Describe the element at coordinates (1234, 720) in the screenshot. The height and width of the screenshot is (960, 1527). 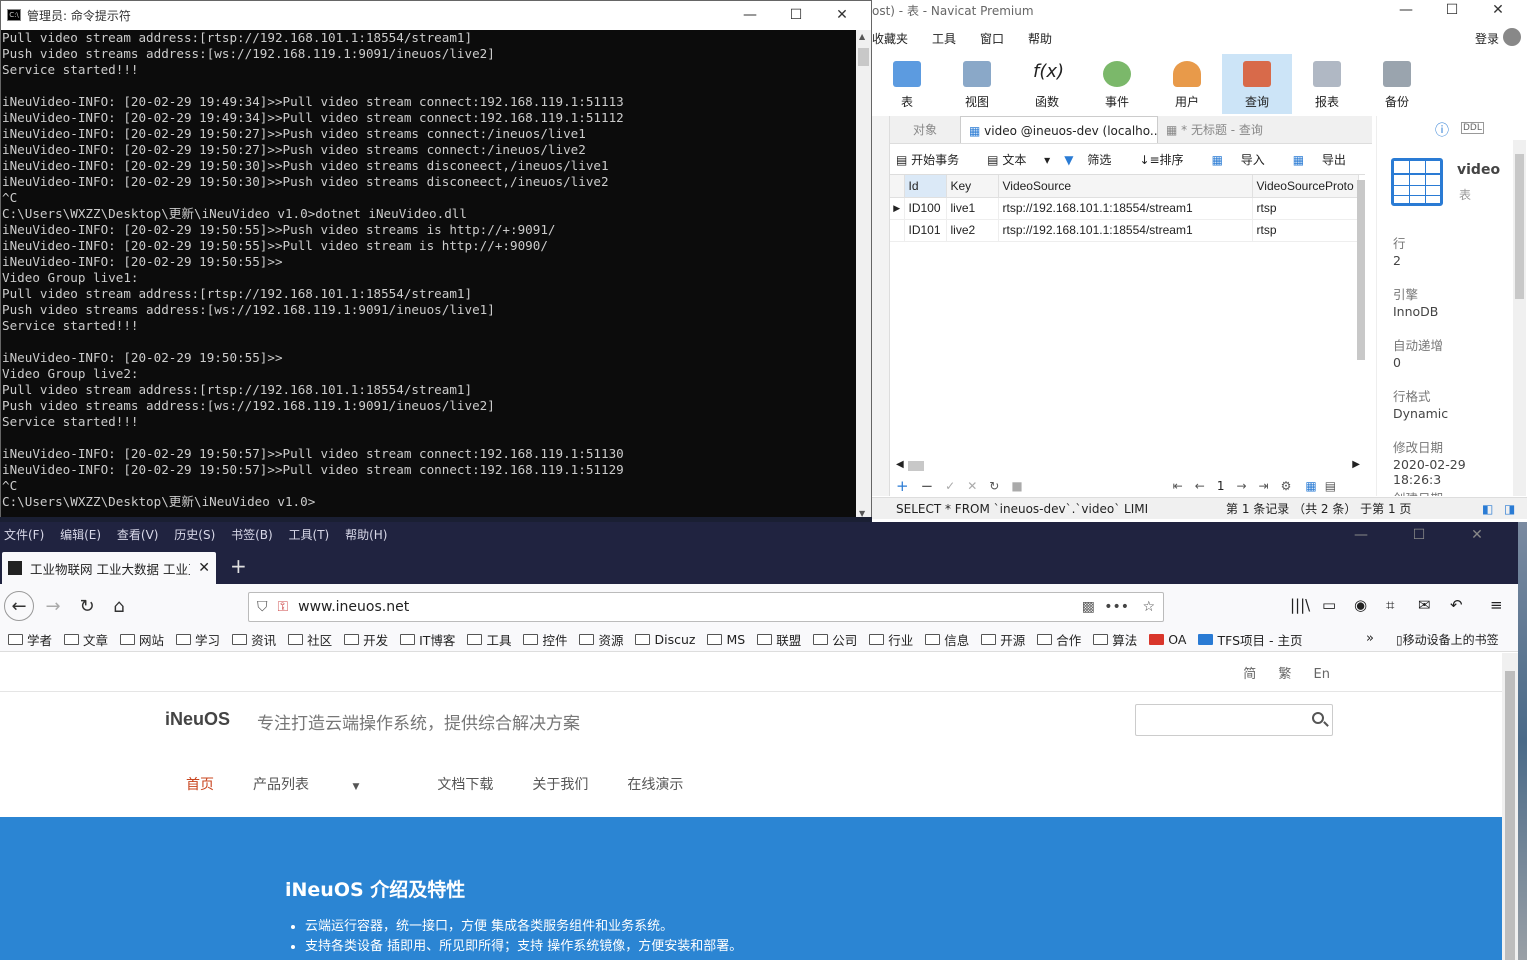
I see `site-search-input` at that location.